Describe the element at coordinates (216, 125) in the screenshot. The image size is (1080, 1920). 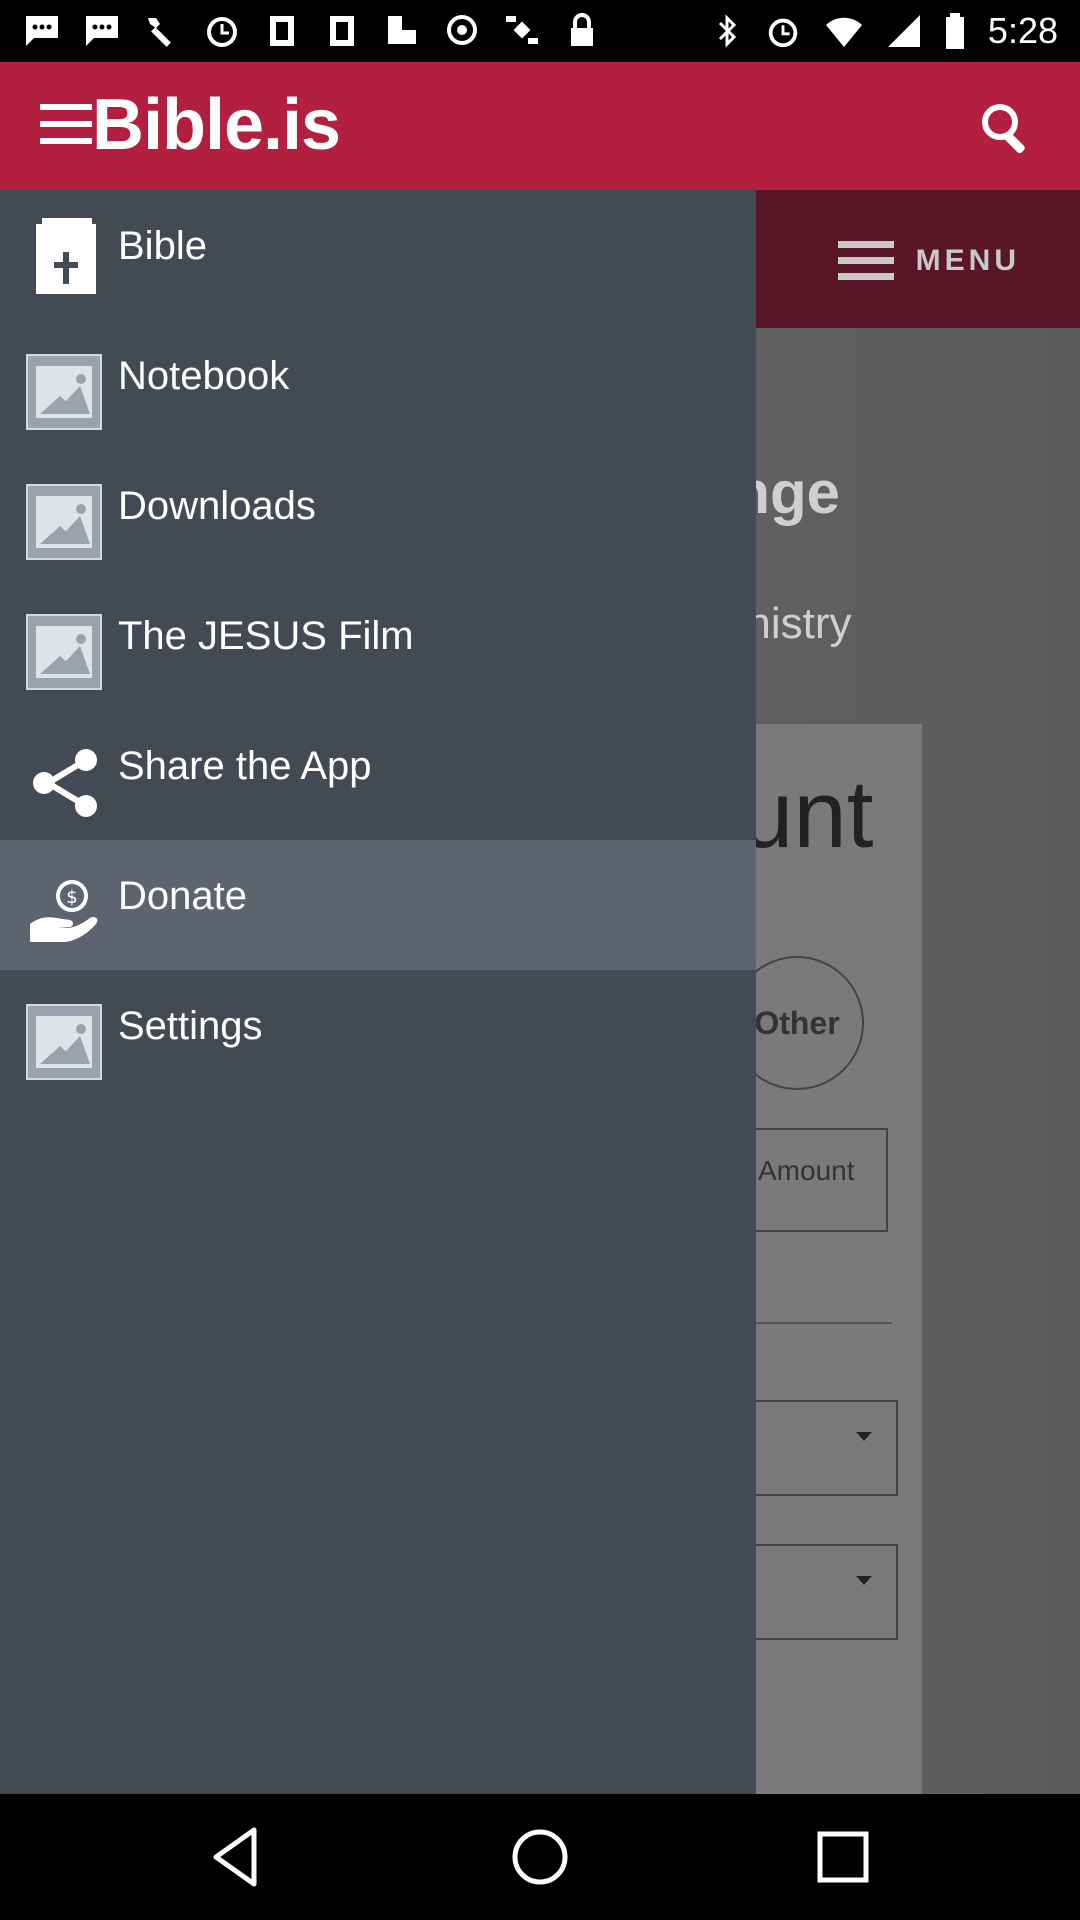
I see `app-logo: Bible.is` at that location.